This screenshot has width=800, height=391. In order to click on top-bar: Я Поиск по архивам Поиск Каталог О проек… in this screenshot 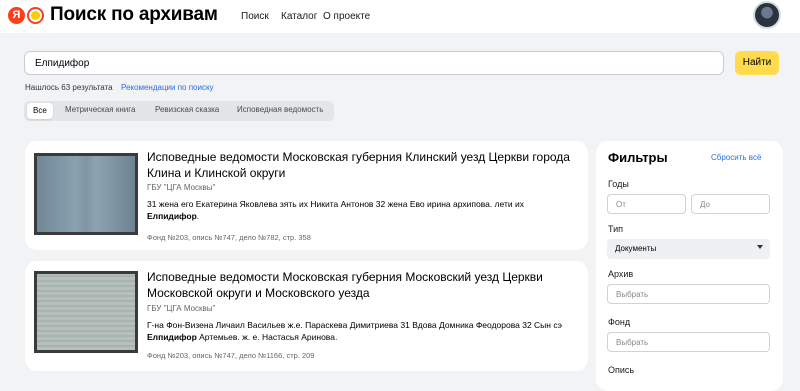, I will do `click(400, 16)`.